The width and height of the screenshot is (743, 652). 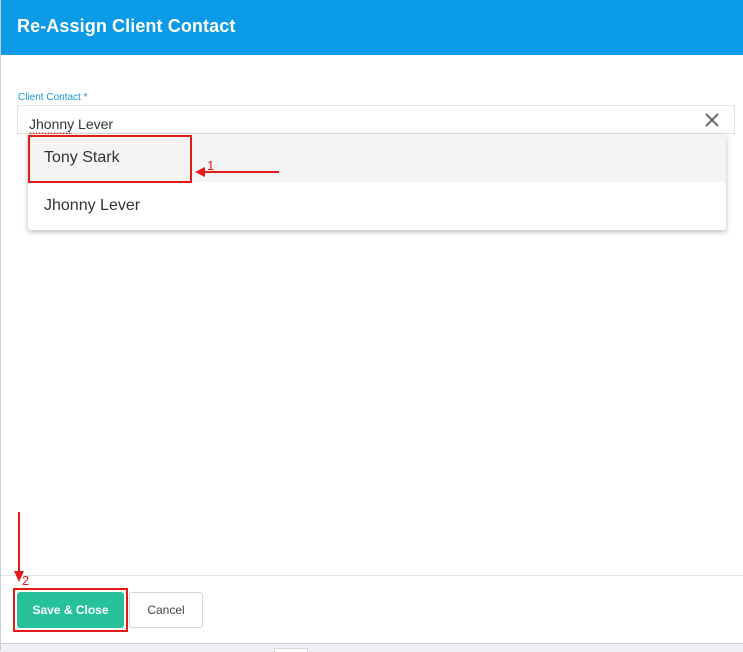 What do you see at coordinates (26, 580) in the screenshot?
I see `annotation-number-2: 2` at bounding box center [26, 580].